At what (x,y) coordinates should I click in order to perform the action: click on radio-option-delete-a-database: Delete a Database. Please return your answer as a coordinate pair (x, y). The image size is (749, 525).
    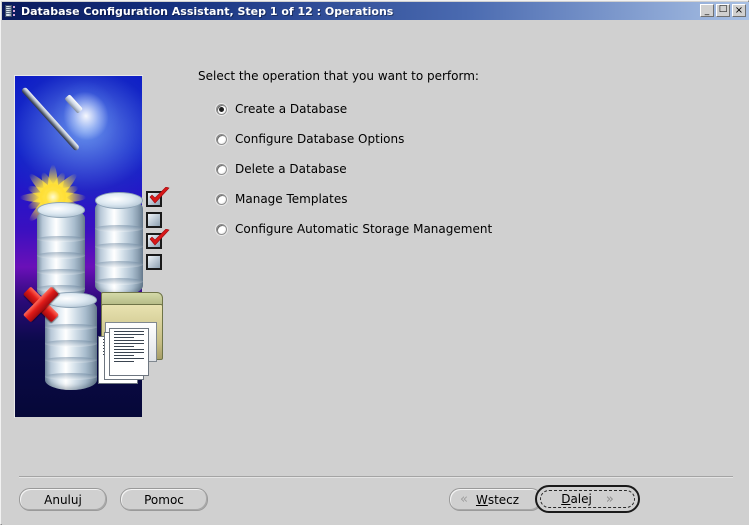
    Looking at the image, I should click on (426, 169).